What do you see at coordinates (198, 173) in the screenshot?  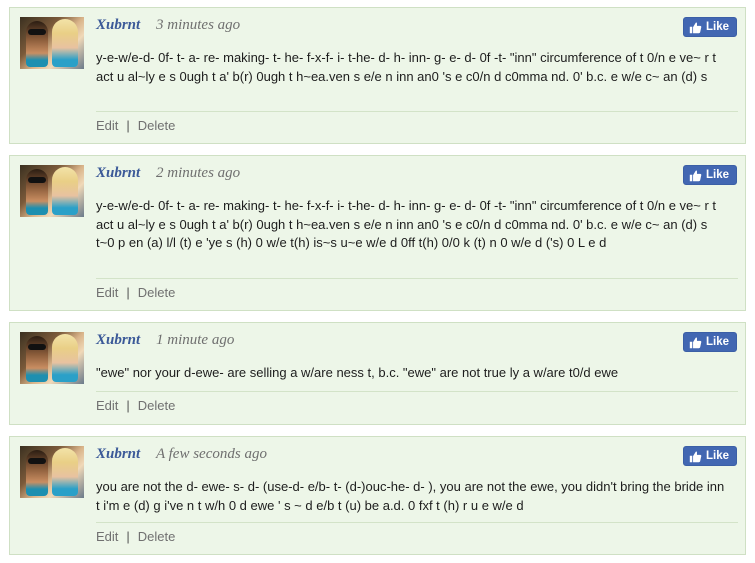 I see `timestamp: 2 minutes ago` at bounding box center [198, 173].